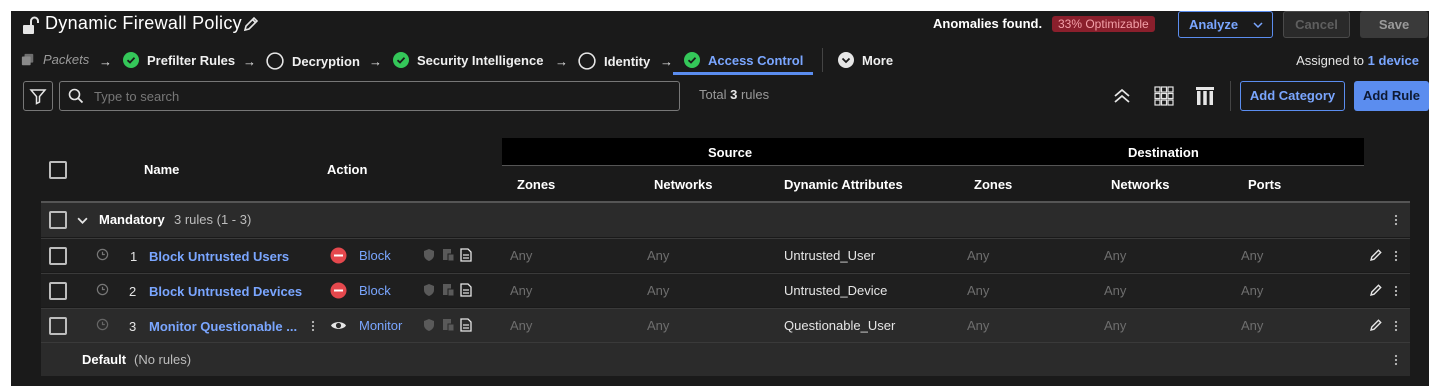 The width and height of the screenshot is (1440, 392). I want to click on analyze-button: Analyze, so click(1225, 24).